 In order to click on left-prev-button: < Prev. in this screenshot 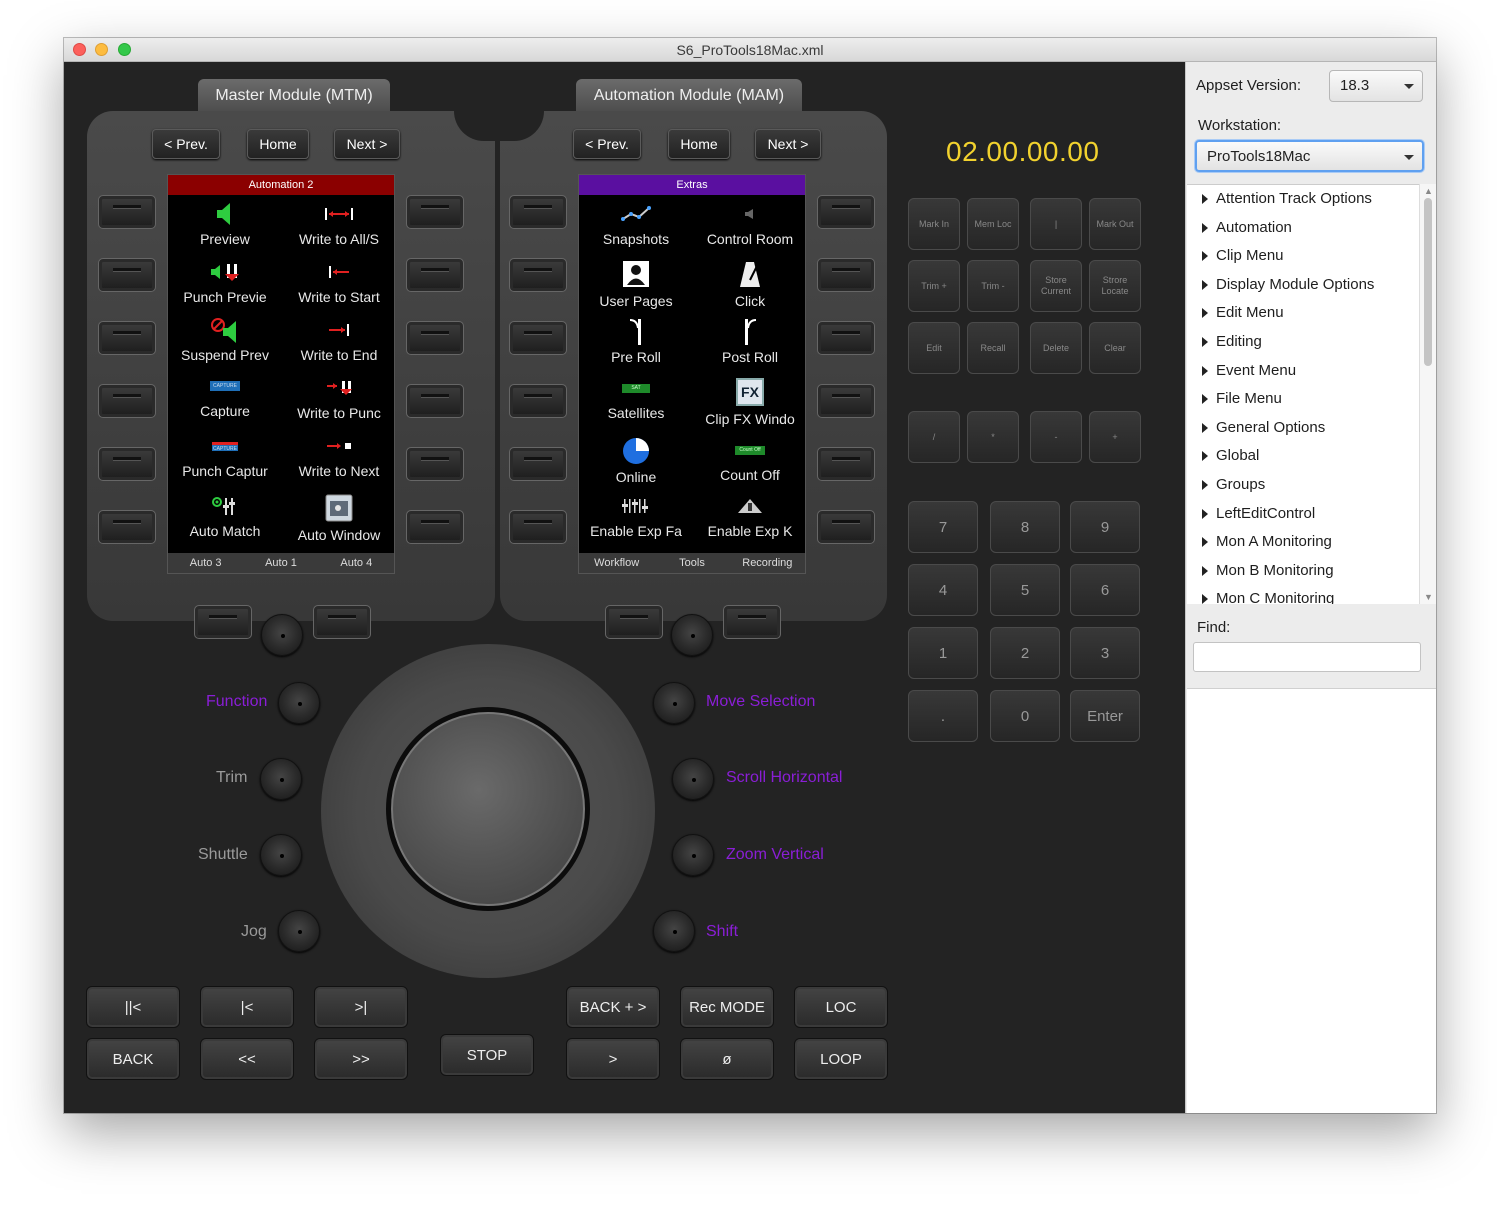, I will do `click(186, 144)`.